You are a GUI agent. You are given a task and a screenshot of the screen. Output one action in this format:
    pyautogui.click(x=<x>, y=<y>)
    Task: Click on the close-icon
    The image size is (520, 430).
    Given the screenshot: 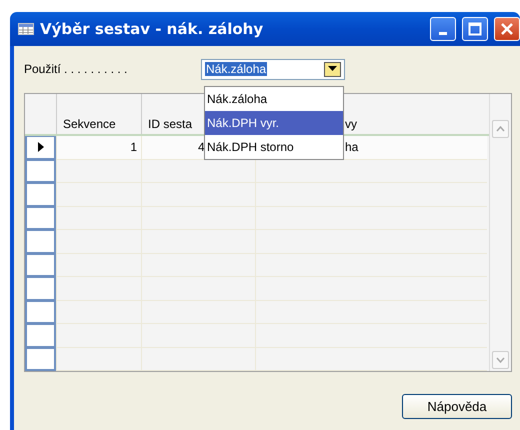 What is the action you would take?
    pyautogui.click(x=507, y=29)
    